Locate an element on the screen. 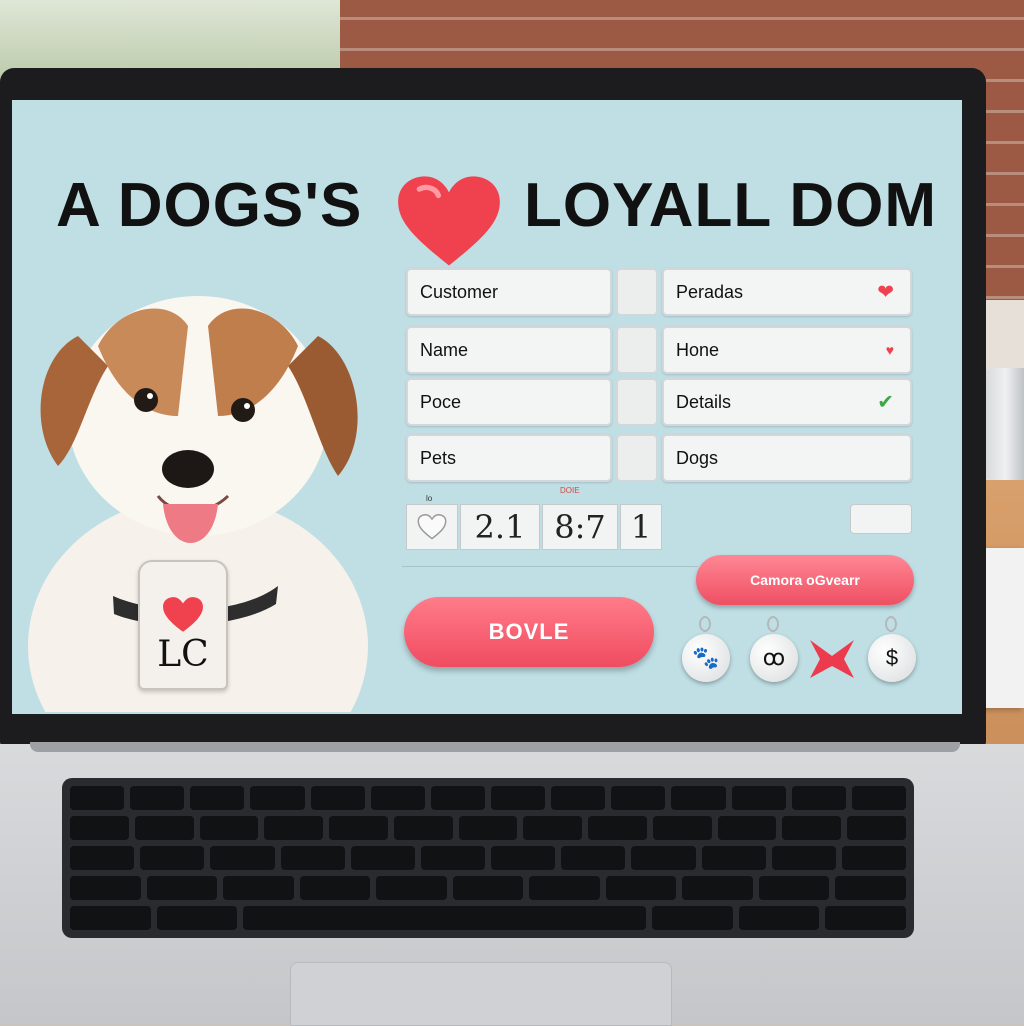  check-icon: ✔ is located at coordinates (885, 402).